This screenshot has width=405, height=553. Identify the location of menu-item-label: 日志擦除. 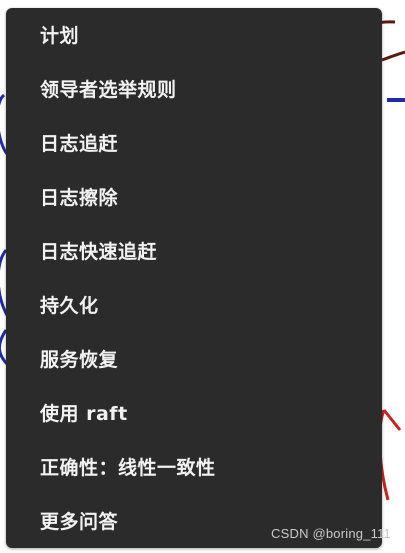
(79, 197).